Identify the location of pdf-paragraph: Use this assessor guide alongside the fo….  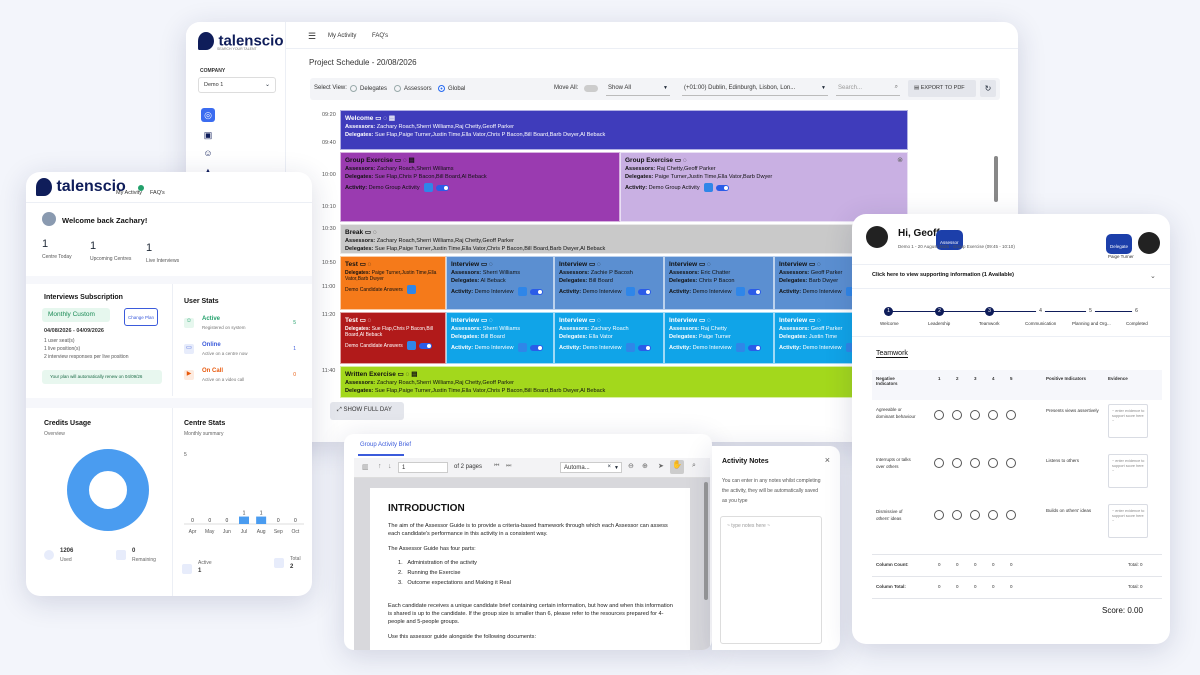
(462, 637).